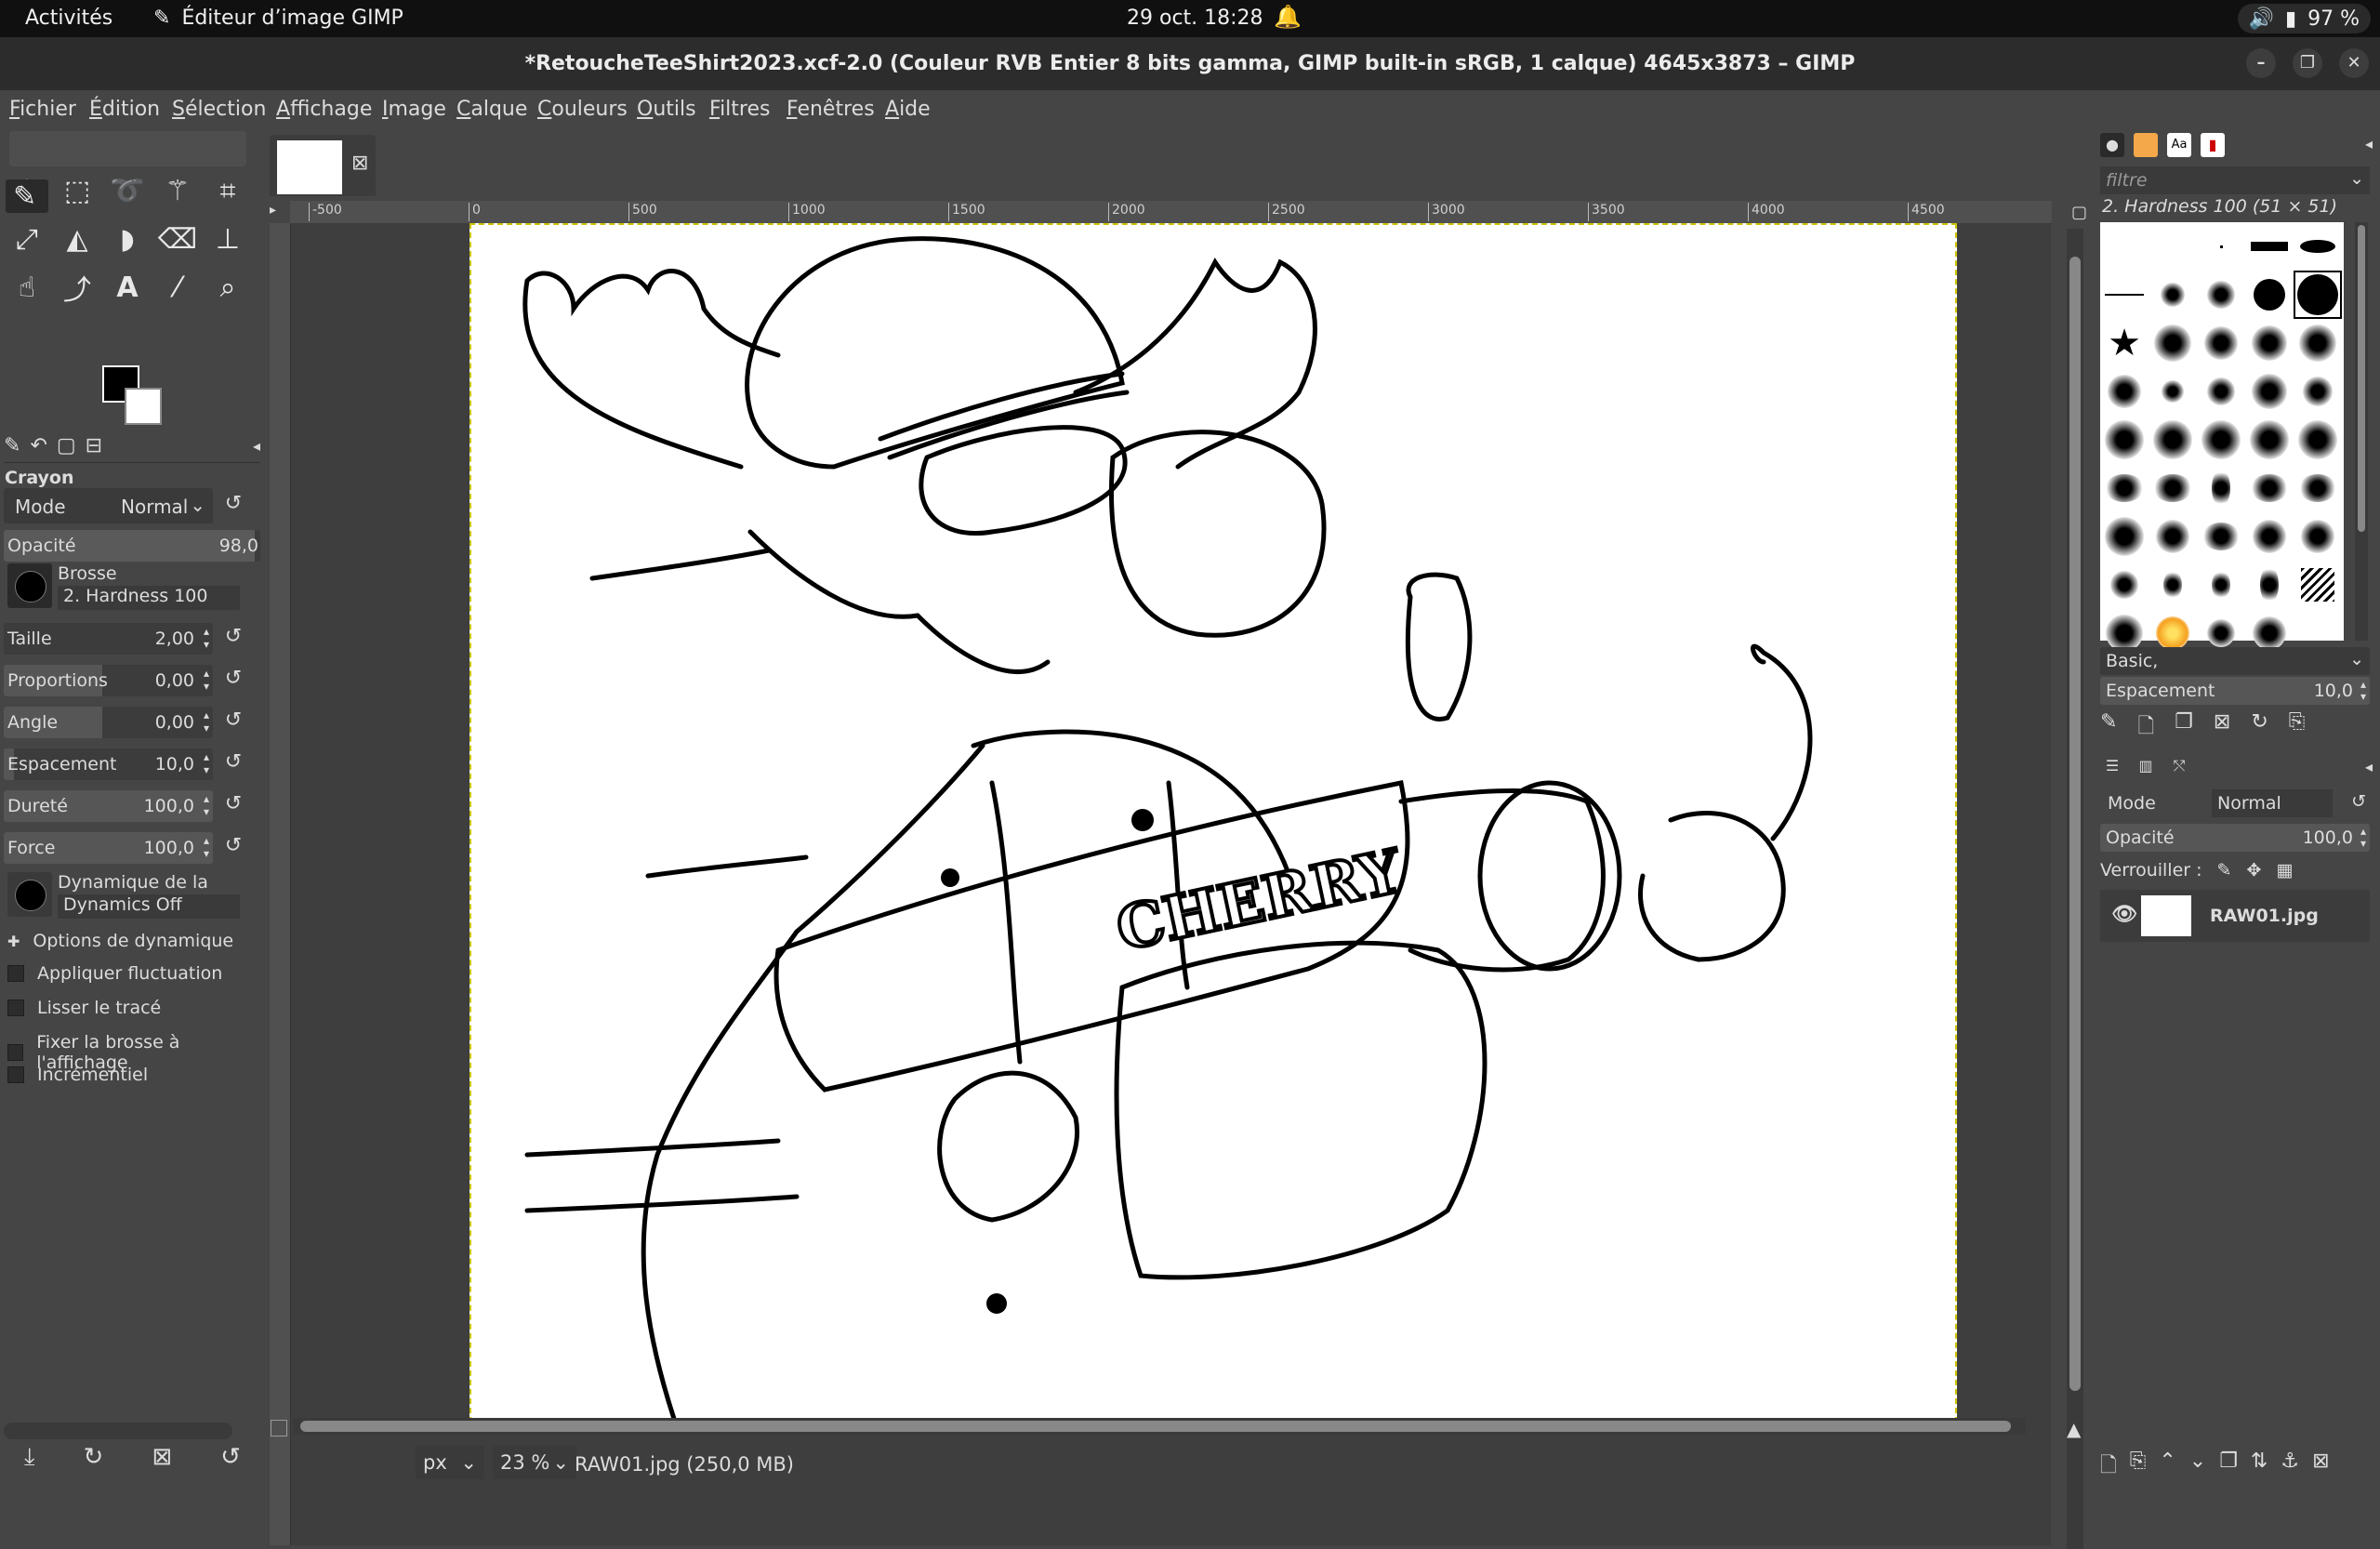 The height and width of the screenshot is (1549, 2380). What do you see at coordinates (42, 109) in the screenshot?
I see `menu-fichier: Fichier` at bounding box center [42, 109].